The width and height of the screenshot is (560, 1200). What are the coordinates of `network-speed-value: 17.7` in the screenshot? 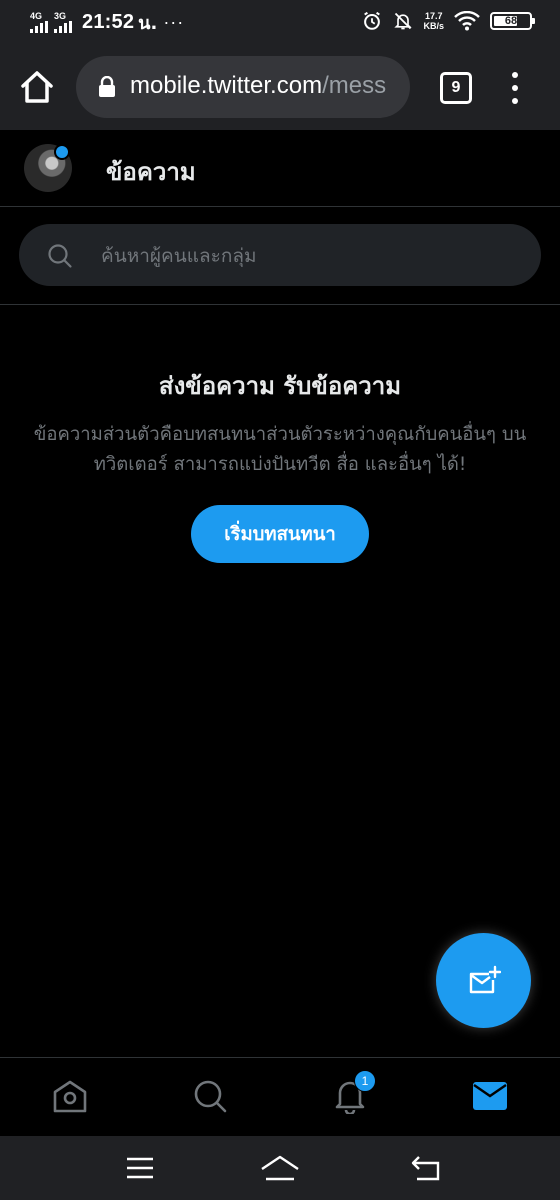 It's located at (433, 16).